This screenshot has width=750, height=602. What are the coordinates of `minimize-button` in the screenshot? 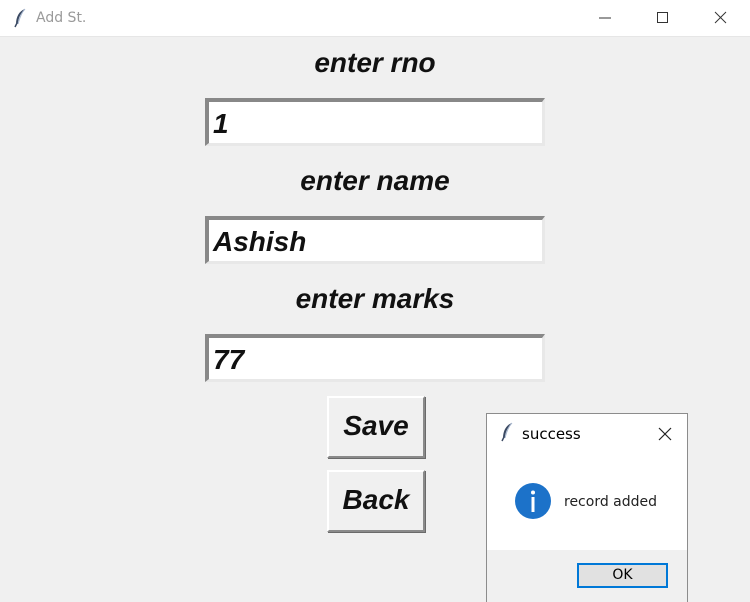 It's located at (605, 18).